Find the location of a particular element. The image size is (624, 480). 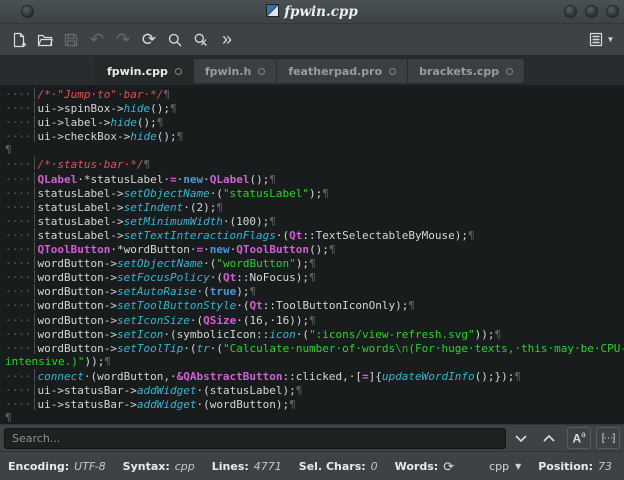

open-folder-icon is located at coordinates (45, 40).